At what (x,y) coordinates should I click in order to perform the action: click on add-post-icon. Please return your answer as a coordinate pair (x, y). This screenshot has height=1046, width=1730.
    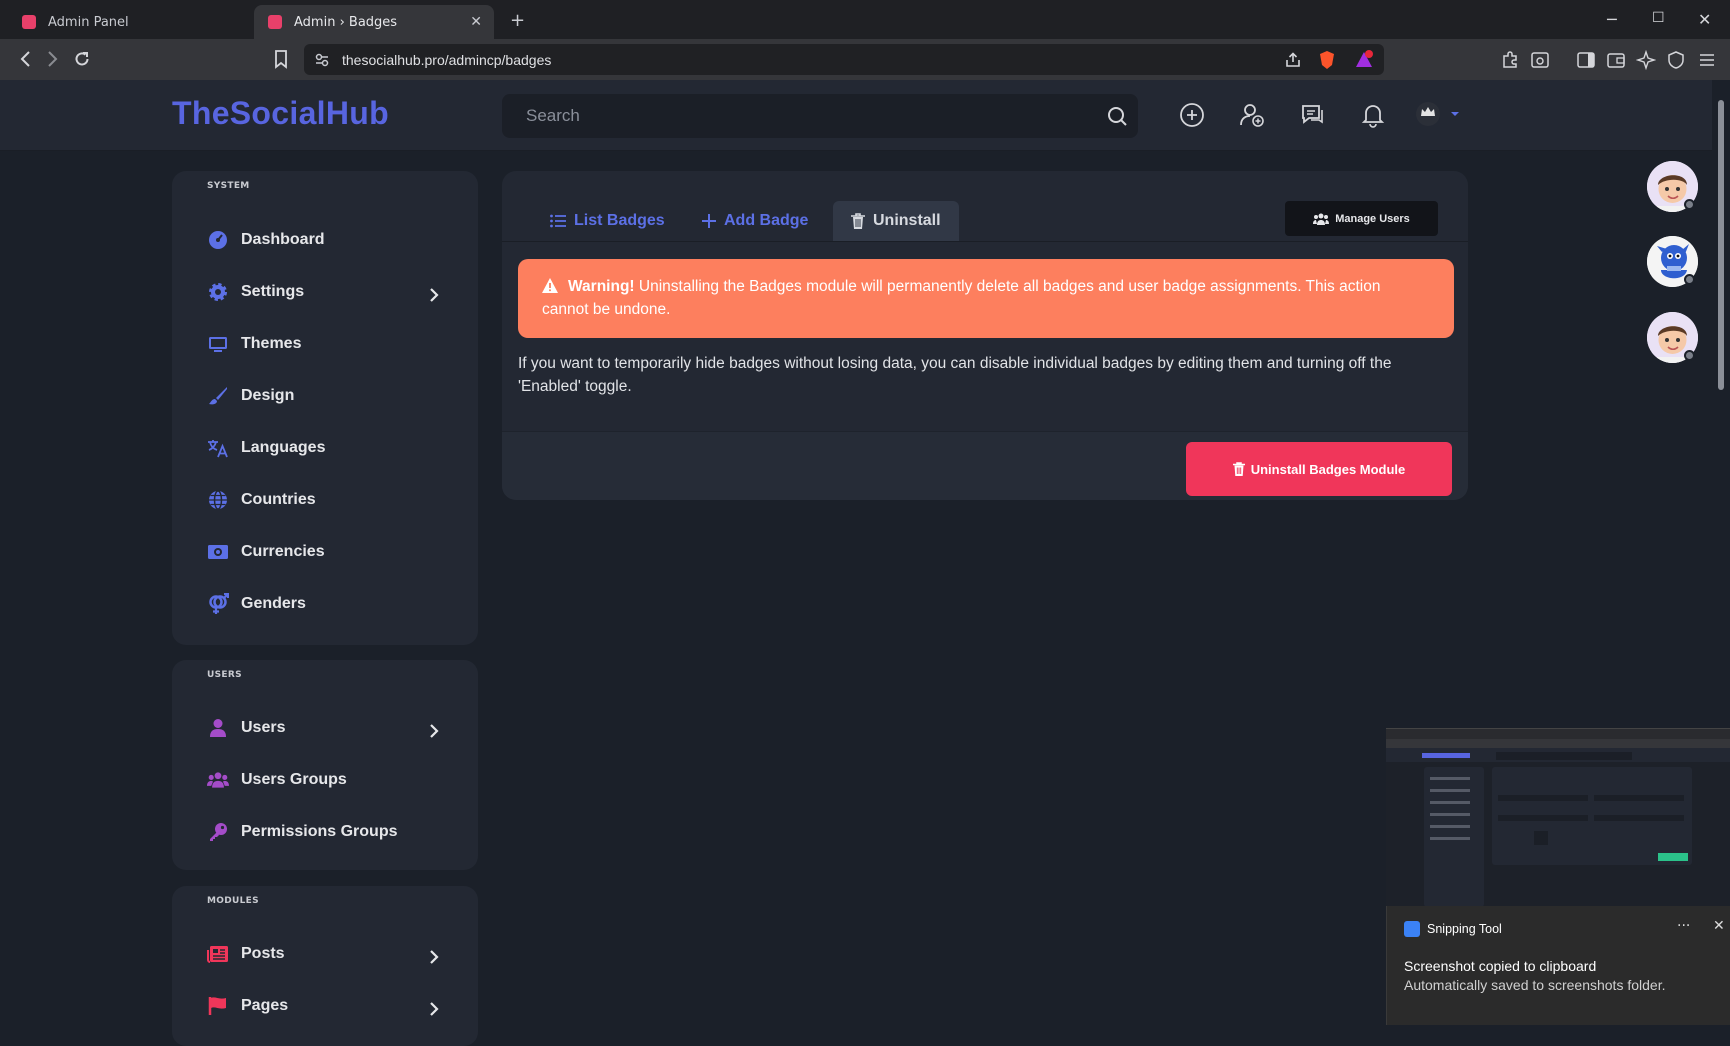
    Looking at the image, I should click on (1192, 115).